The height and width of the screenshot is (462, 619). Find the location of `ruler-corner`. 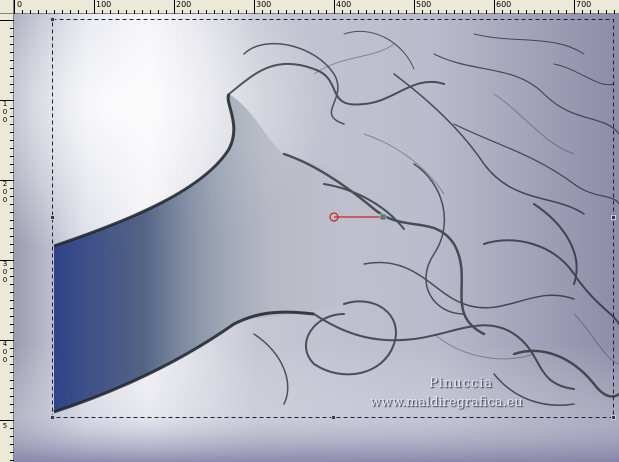

ruler-corner is located at coordinates (7, 7).